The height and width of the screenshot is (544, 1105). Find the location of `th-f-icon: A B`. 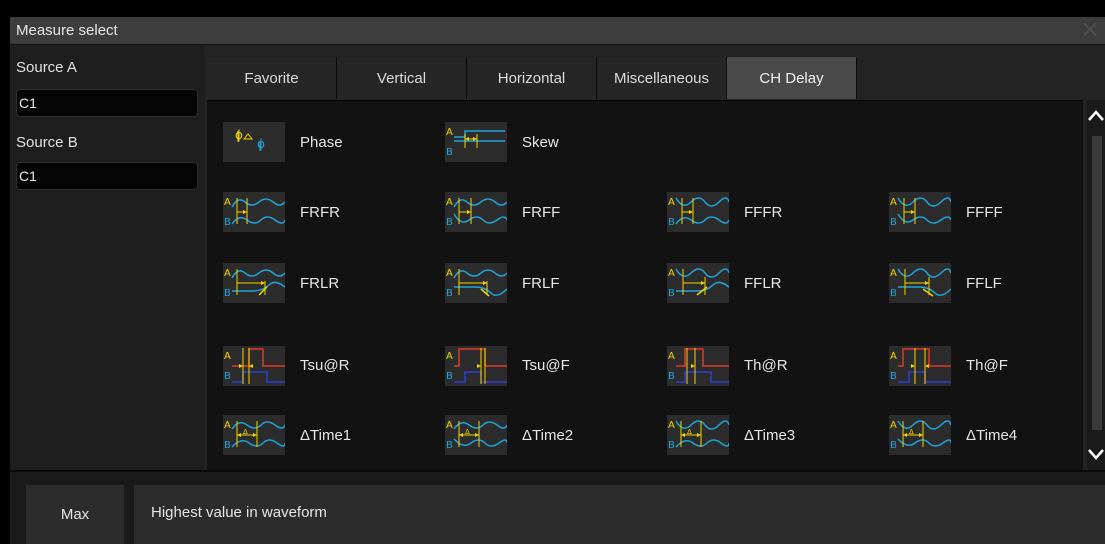

th-f-icon: A B is located at coordinates (920, 366).